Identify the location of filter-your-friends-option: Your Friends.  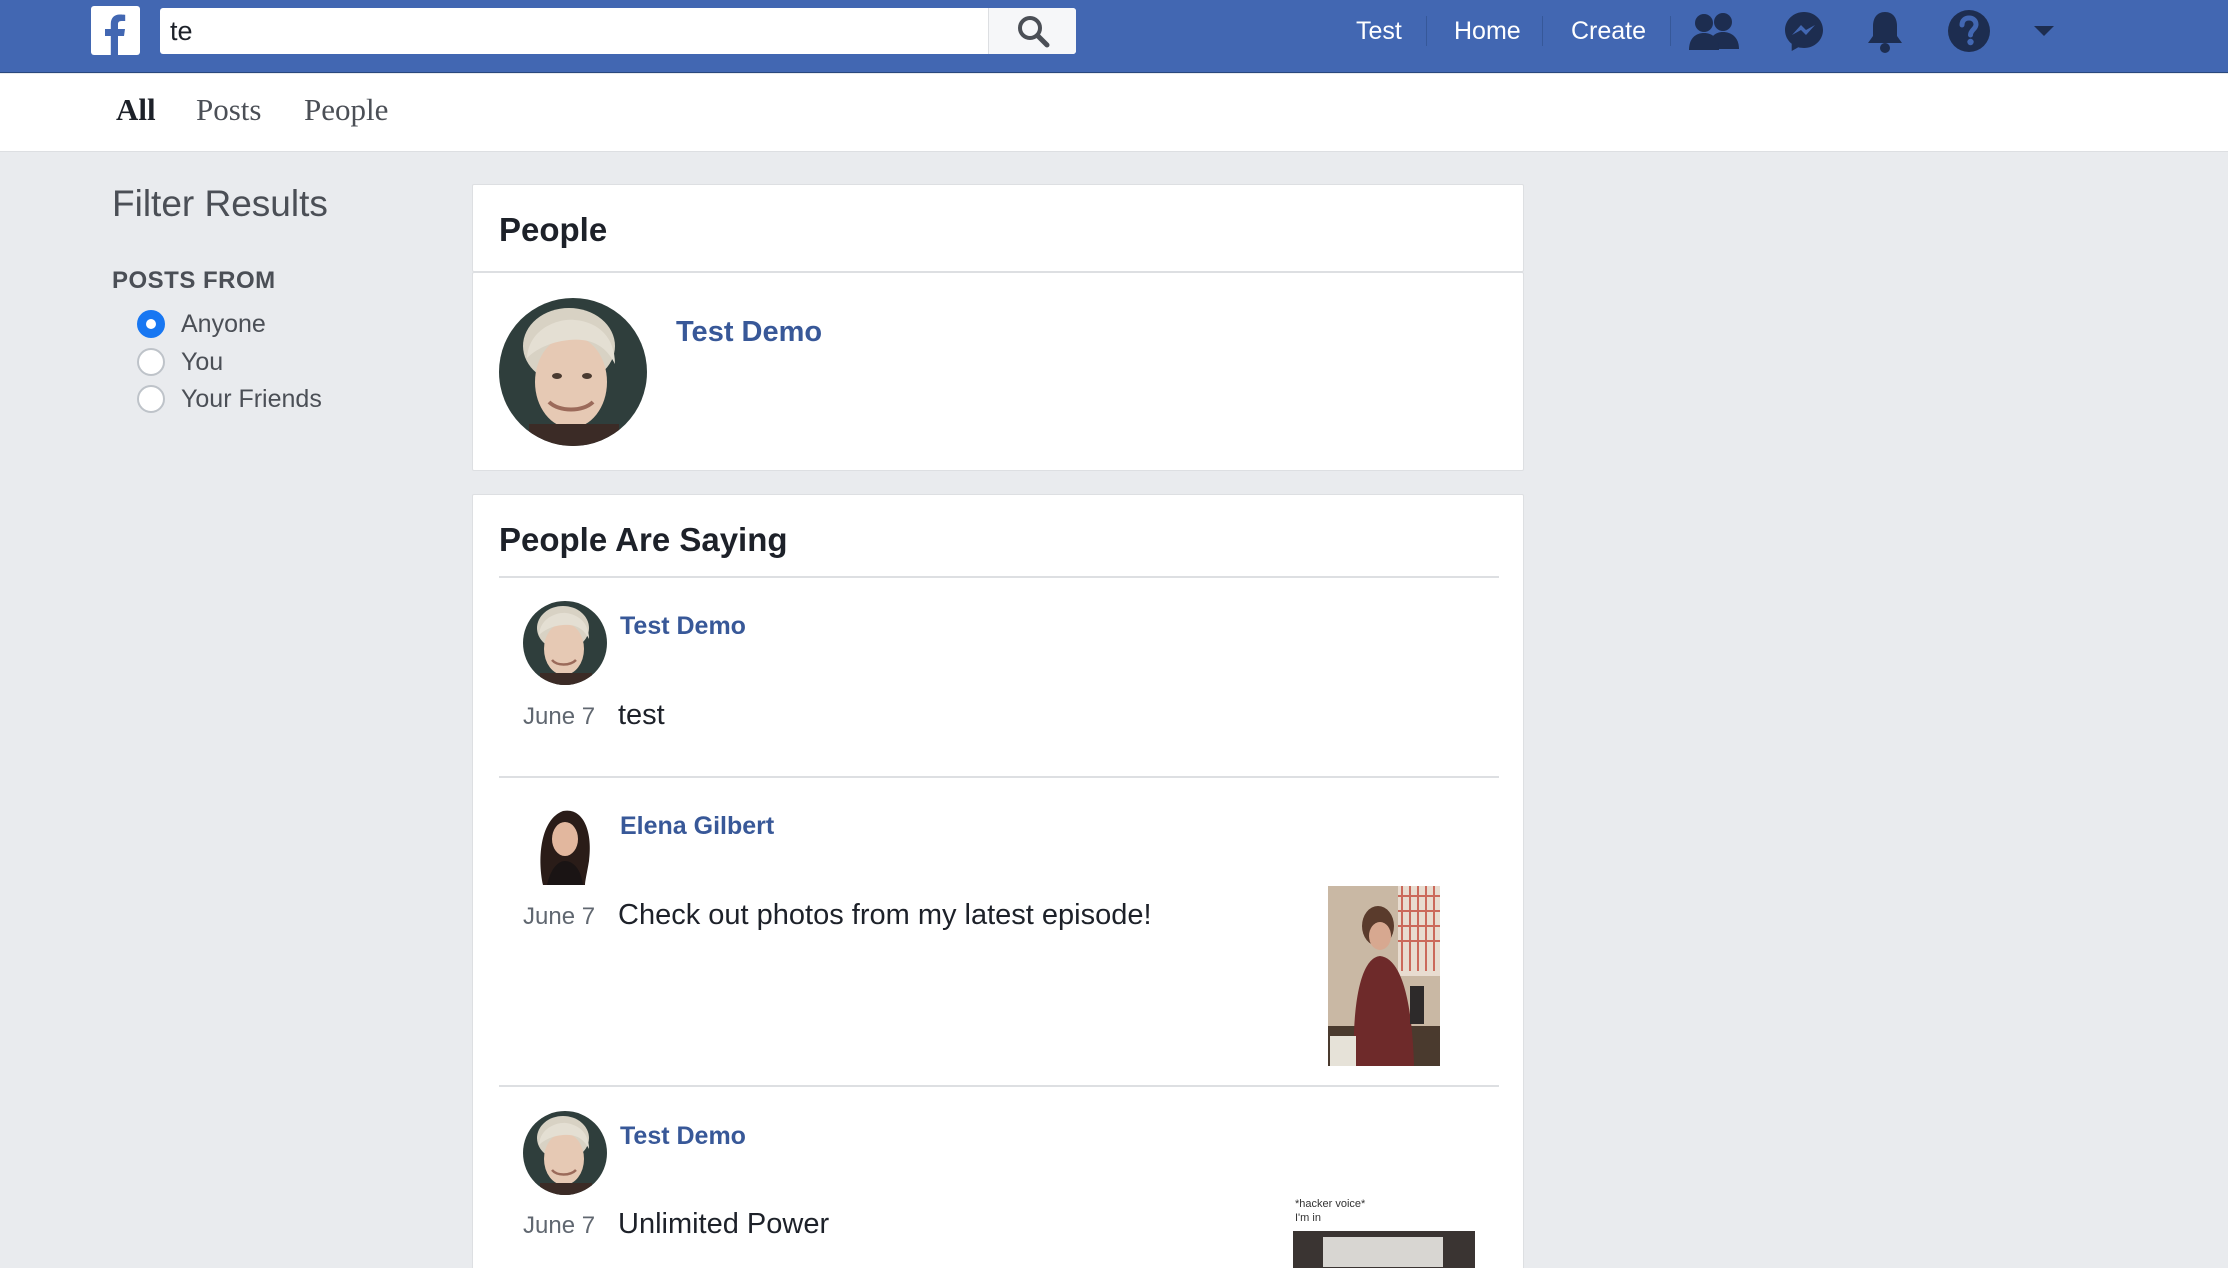
(229, 399).